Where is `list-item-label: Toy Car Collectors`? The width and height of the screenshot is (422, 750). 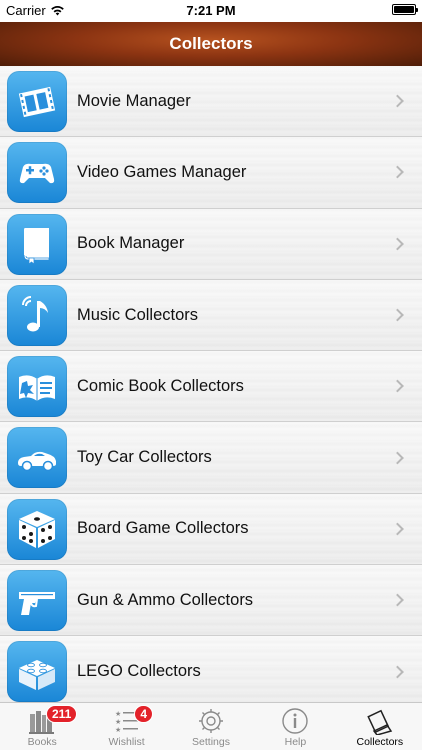
list-item-label: Toy Car Collectors is located at coordinates (144, 457).